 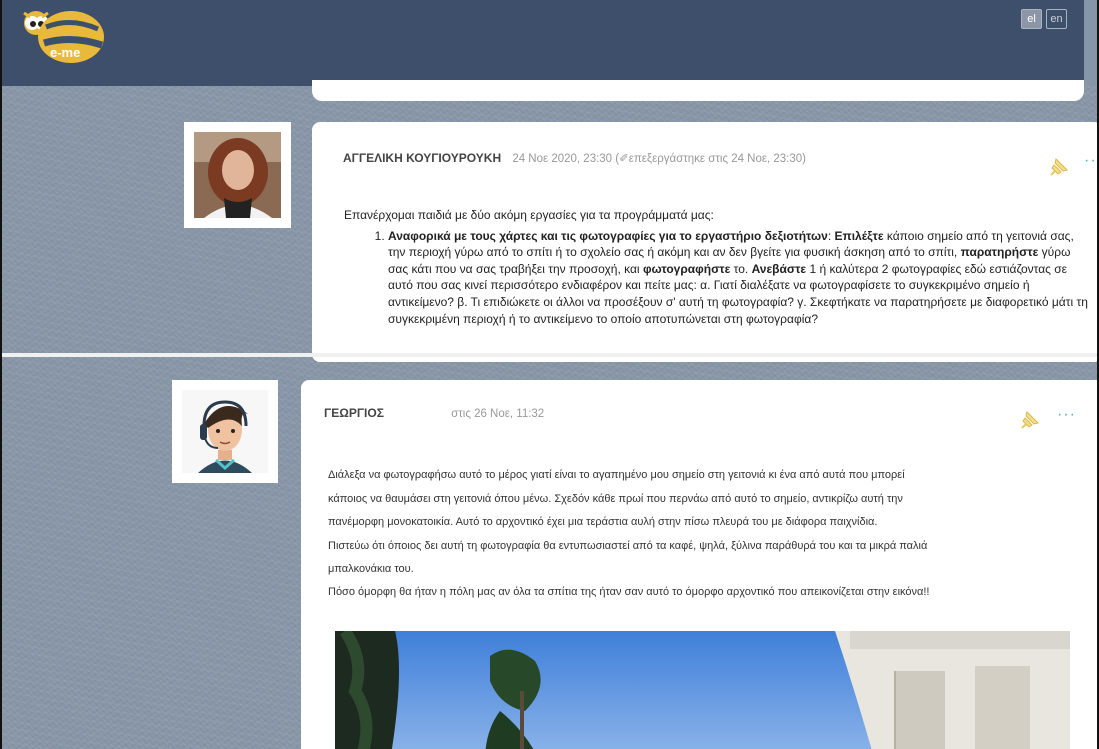 What do you see at coordinates (549, 355) in the screenshot?
I see `screenshot-divider` at bounding box center [549, 355].